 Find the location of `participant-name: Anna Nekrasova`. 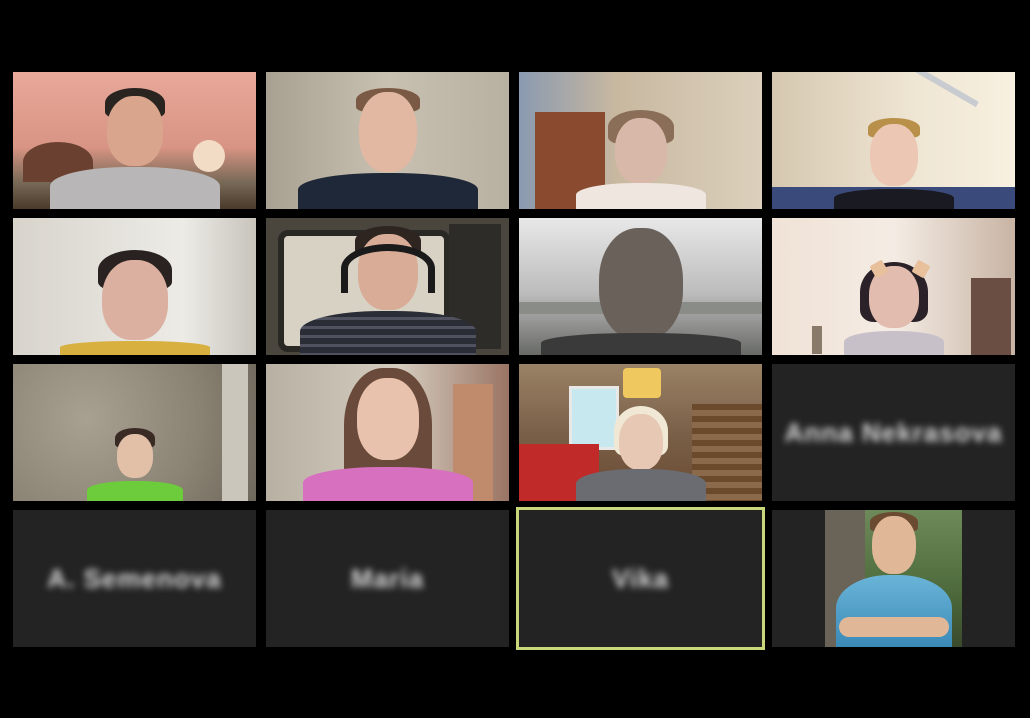

participant-name: Anna Nekrasova is located at coordinates (893, 432).